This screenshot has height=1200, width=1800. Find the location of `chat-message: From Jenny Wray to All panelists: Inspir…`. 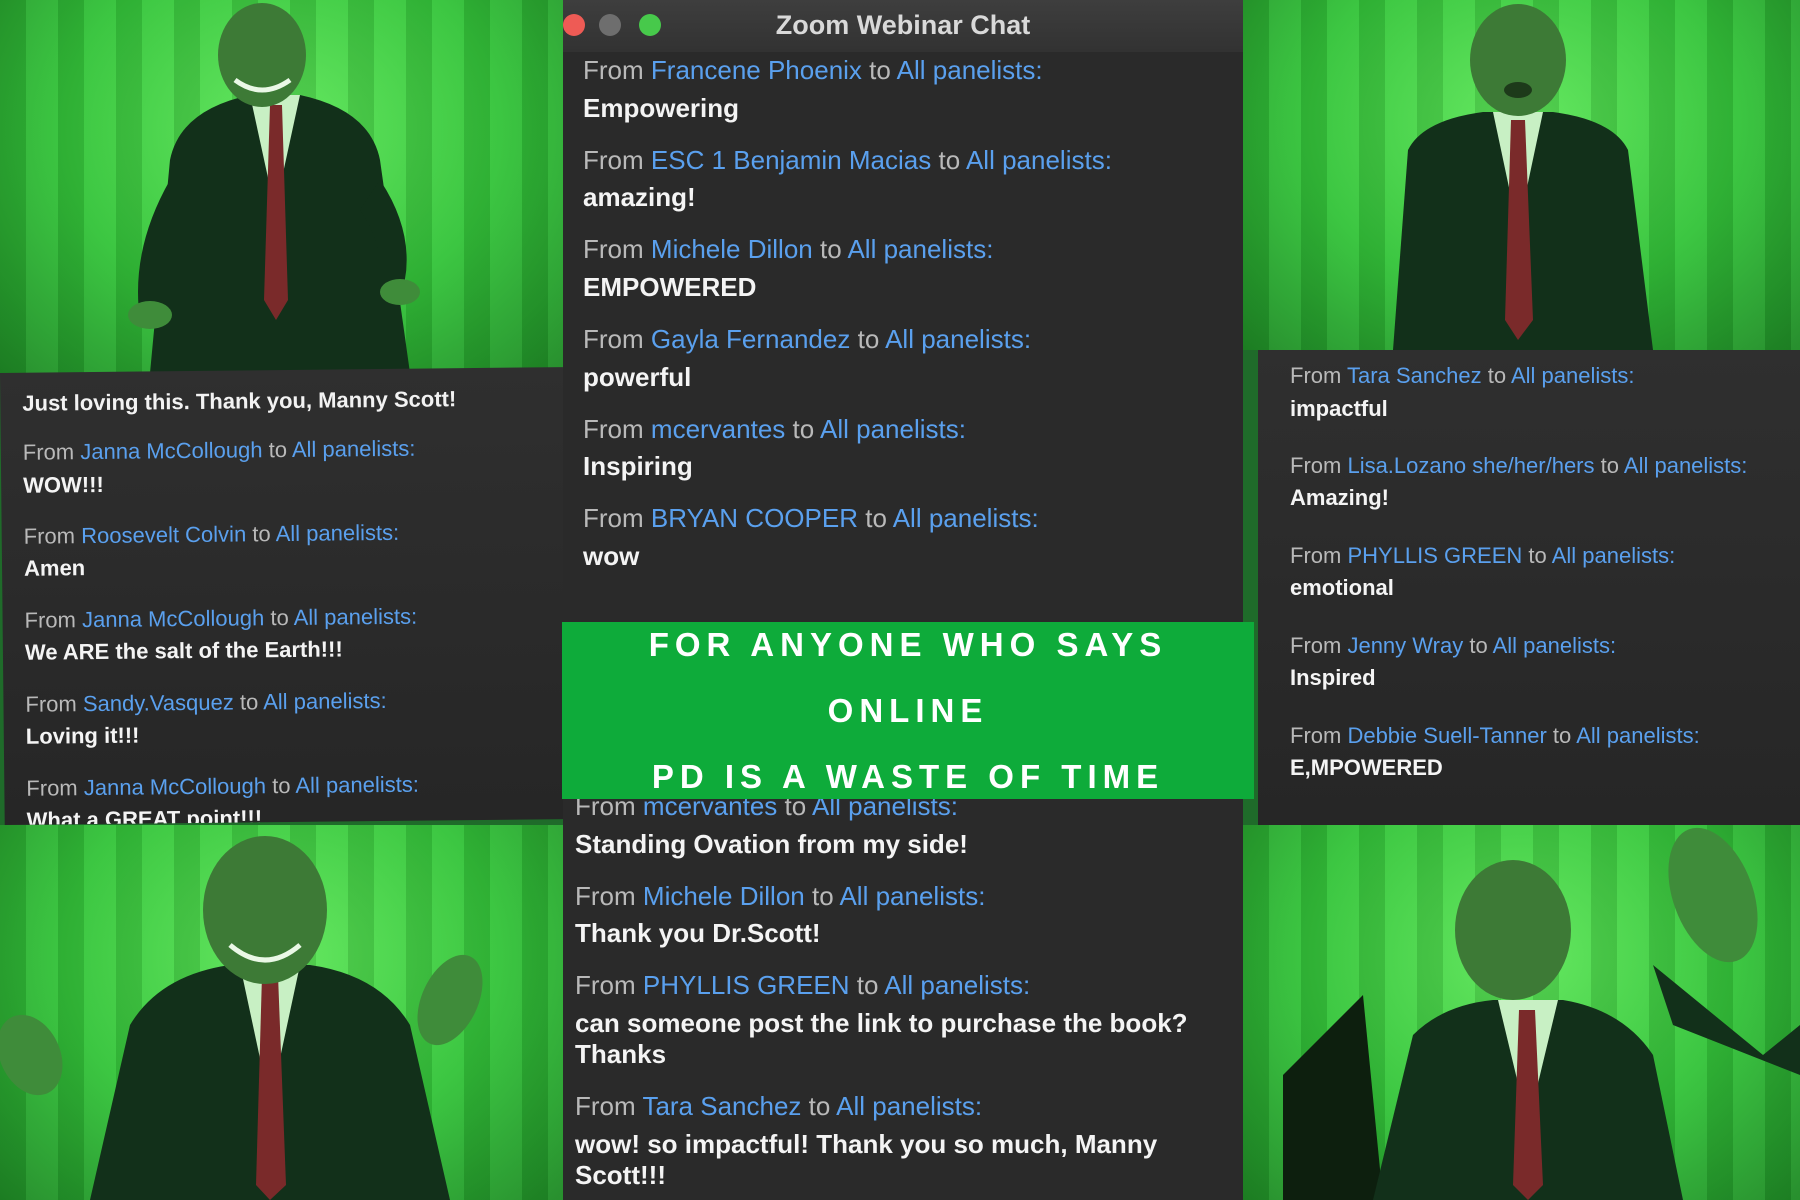

chat-message: From Jenny Wray to All panelists: Inspir… is located at coordinates (1537, 662).